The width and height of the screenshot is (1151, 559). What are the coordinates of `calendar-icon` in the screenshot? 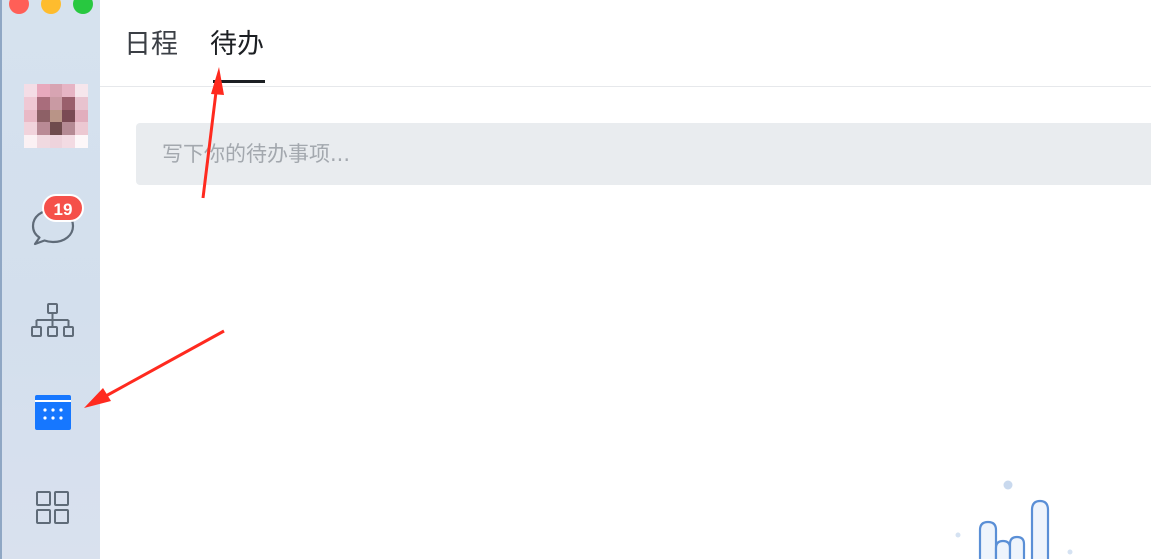 It's located at (53, 412).